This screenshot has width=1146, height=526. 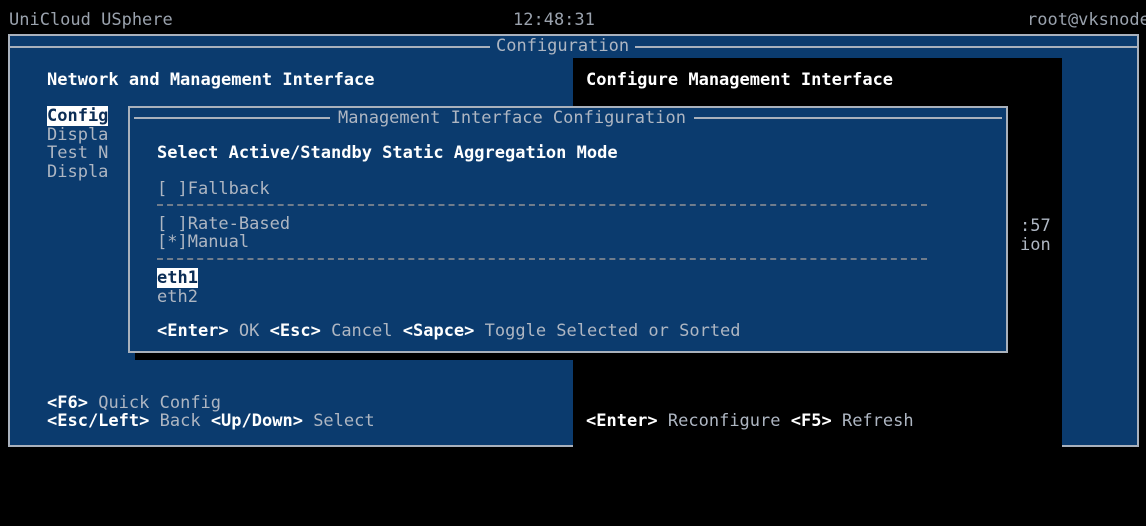 What do you see at coordinates (563, 46) in the screenshot?
I see `screen-title: Configuration` at bounding box center [563, 46].